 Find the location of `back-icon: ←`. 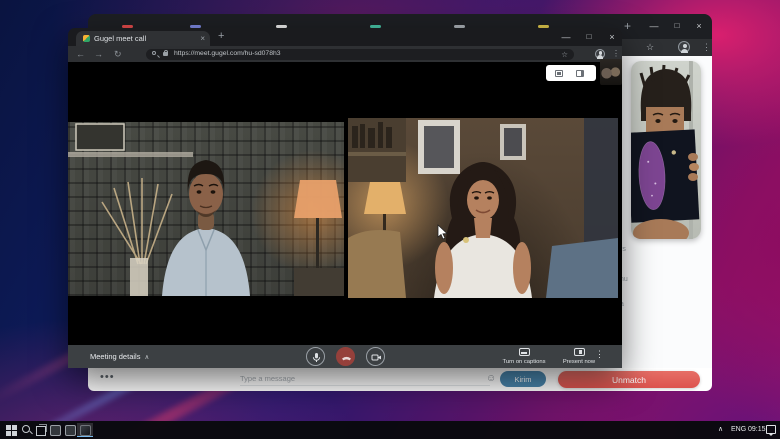

back-icon: ← is located at coordinates (80, 54).